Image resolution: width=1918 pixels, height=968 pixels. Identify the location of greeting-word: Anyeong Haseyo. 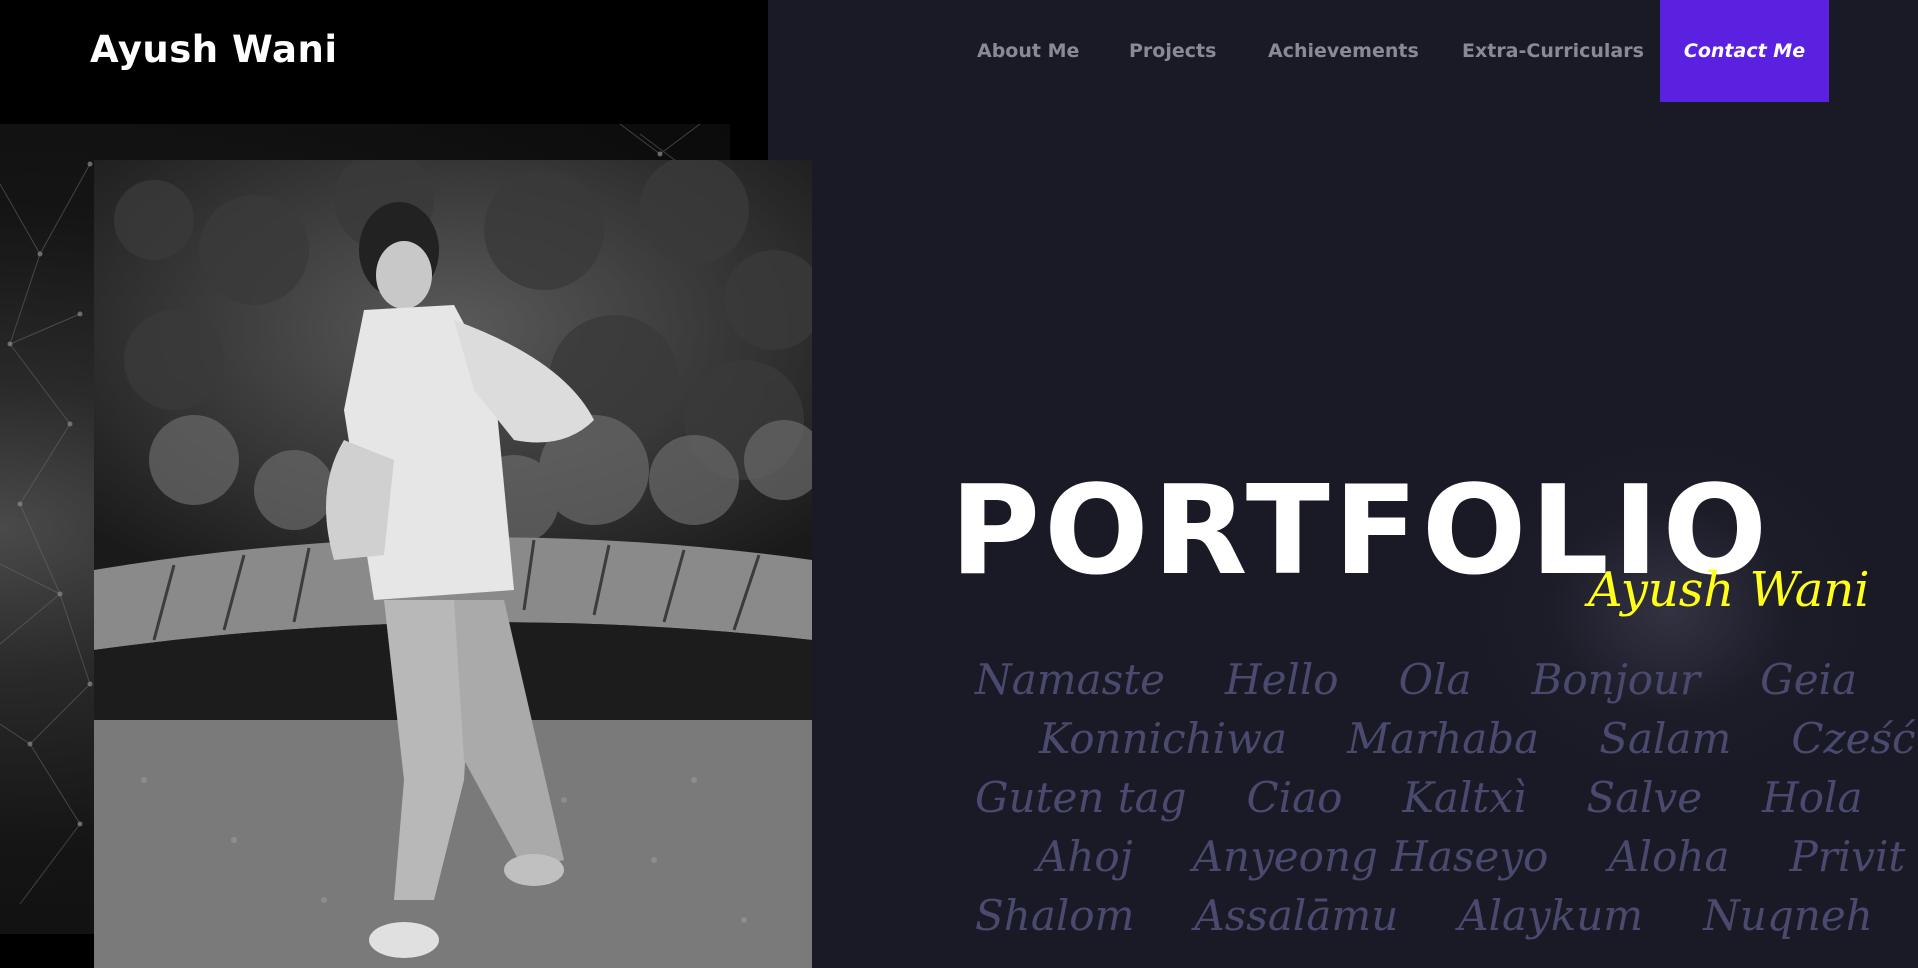
(1370, 856).